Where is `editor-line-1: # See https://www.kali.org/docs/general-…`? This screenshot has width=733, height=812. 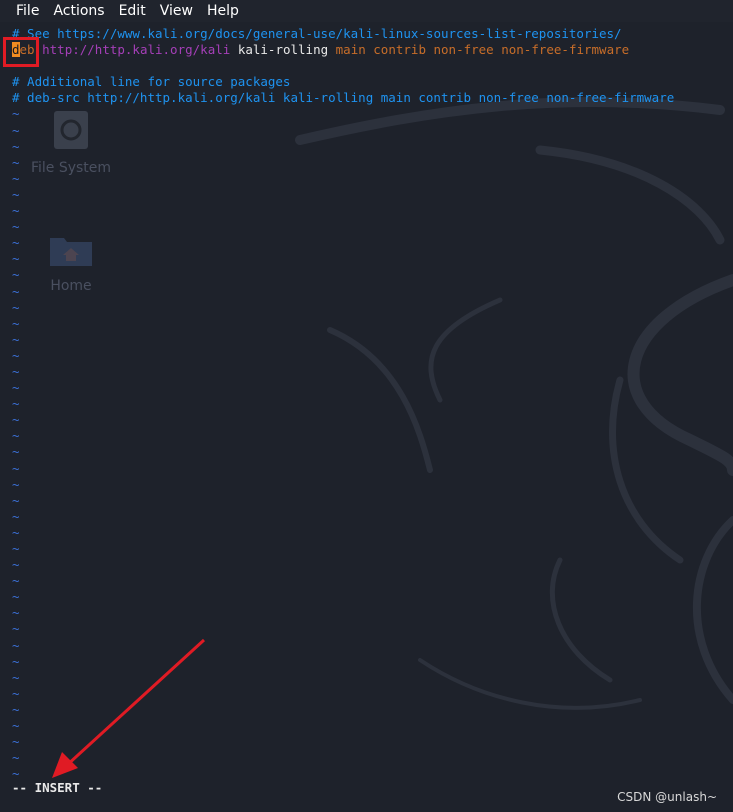
editor-line-1: # See https://www.kali.org/docs/general-… is located at coordinates (372, 34).